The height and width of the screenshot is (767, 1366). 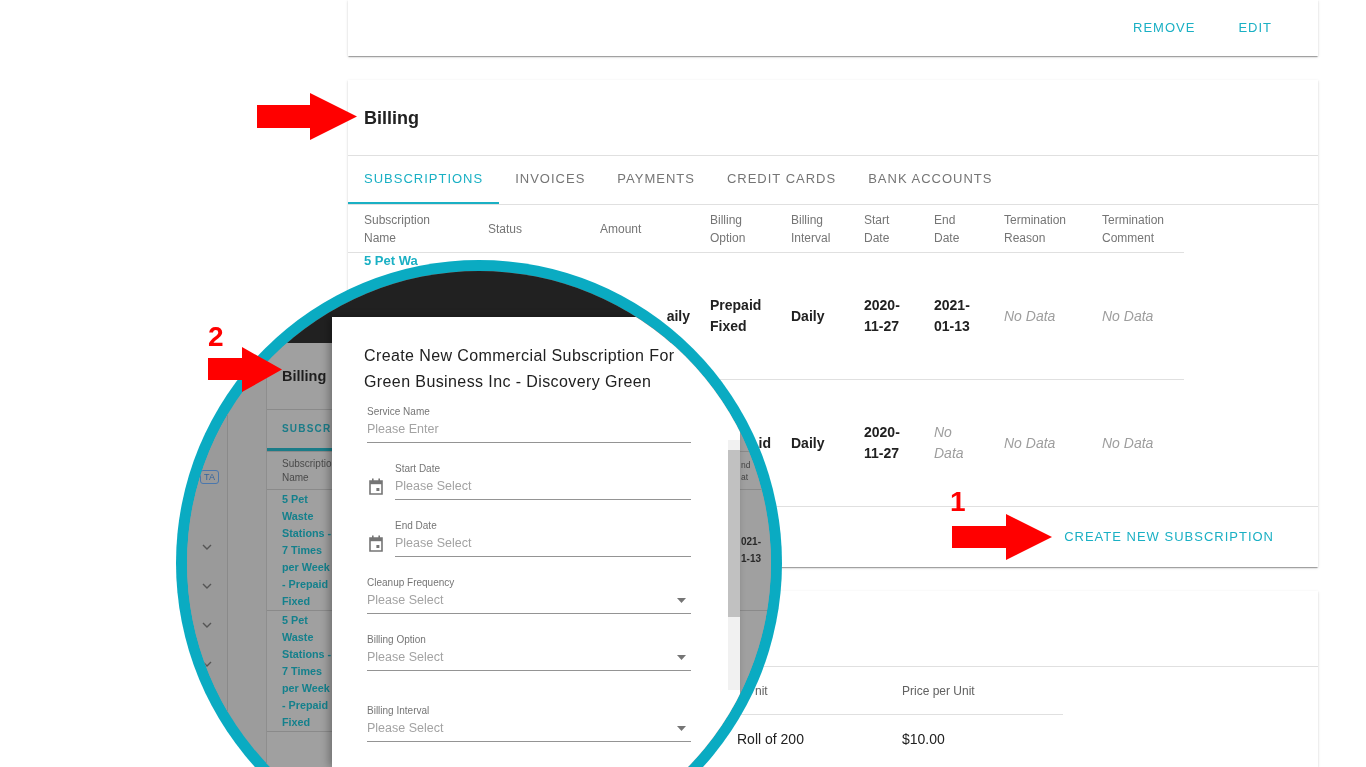 What do you see at coordinates (958, 502) in the screenshot?
I see `step-number: 1` at bounding box center [958, 502].